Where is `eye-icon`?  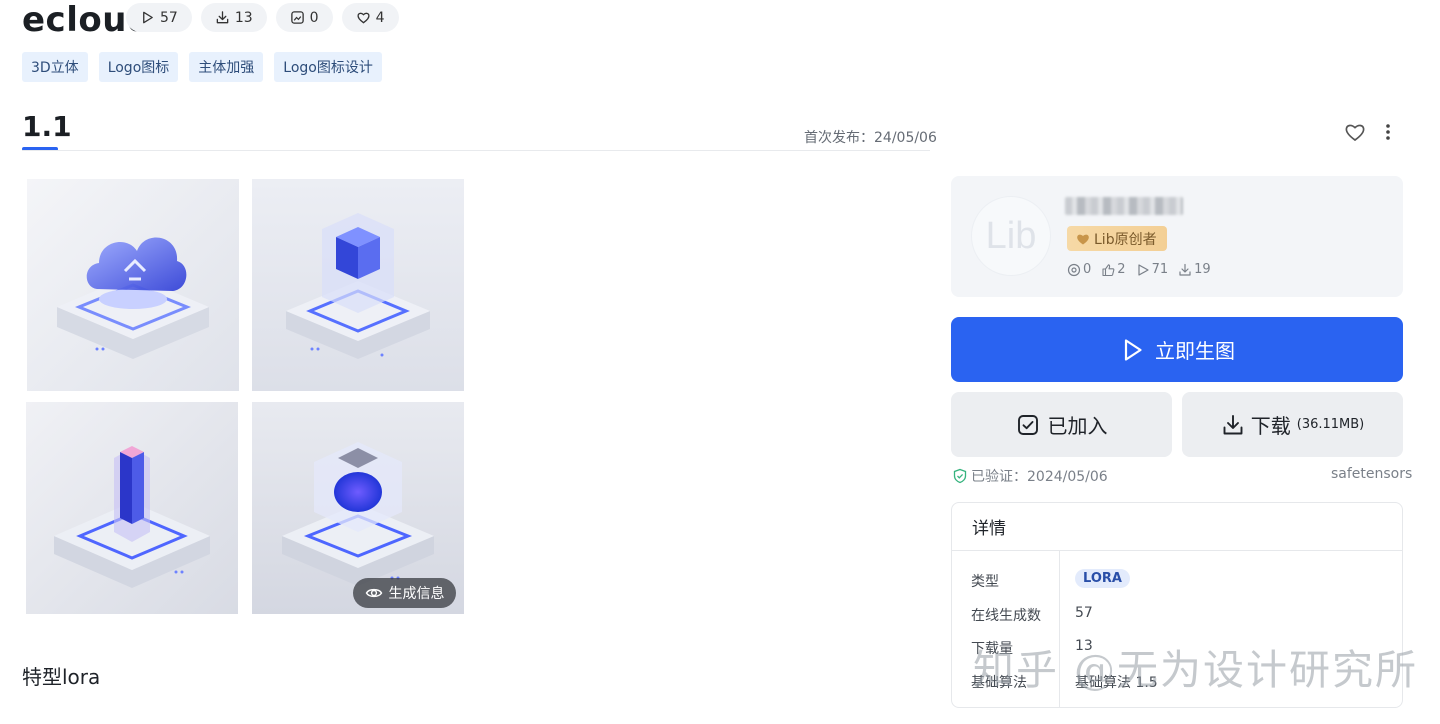
eye-icon is located at coordinates (373, 593).